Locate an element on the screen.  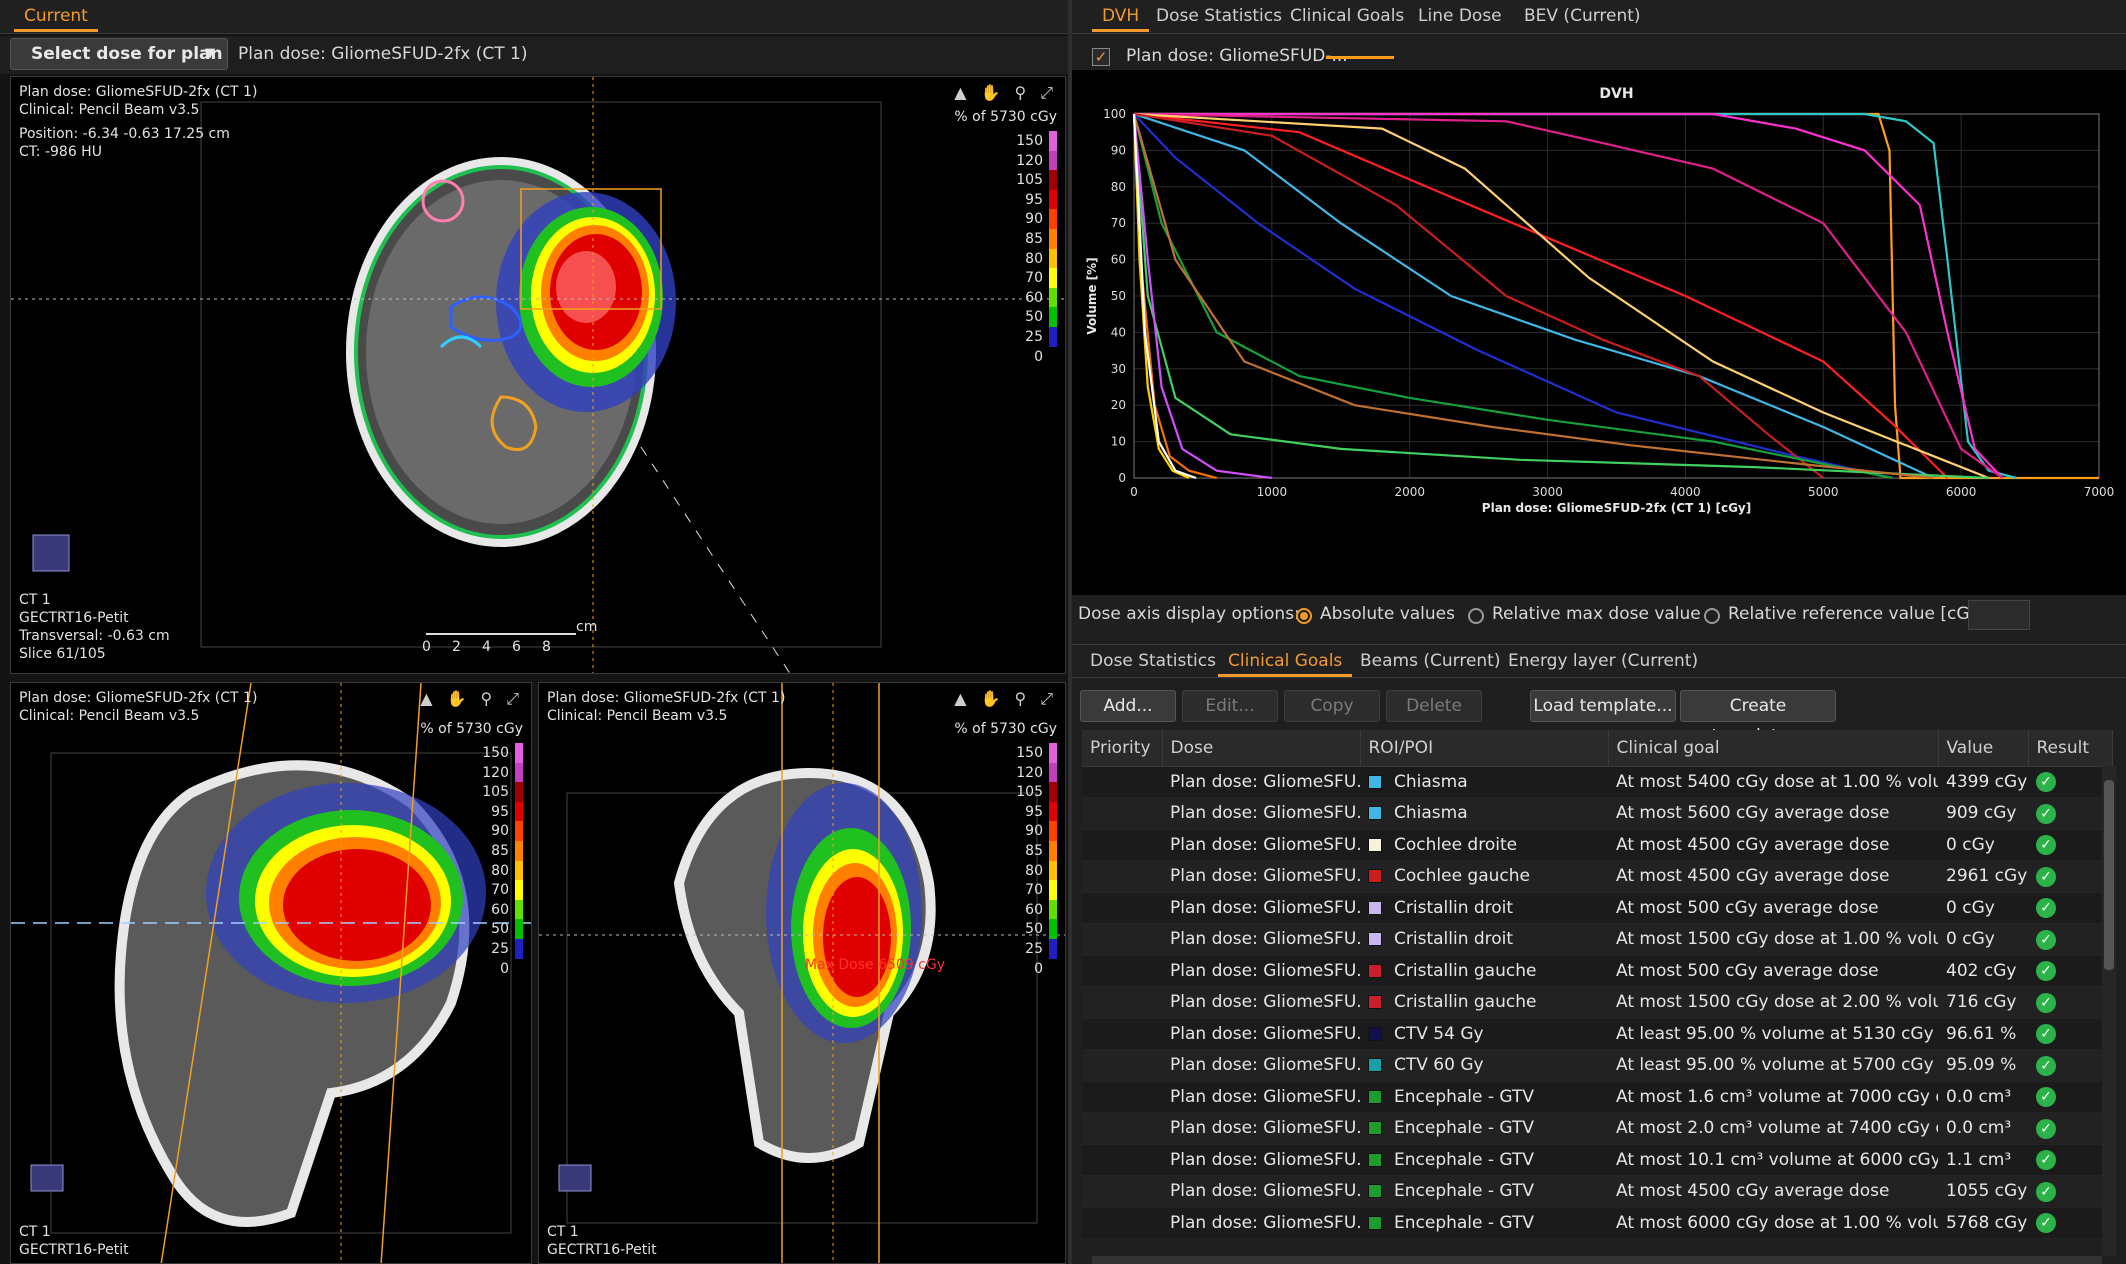
tab-dvh: DVH is located at coordinates (1121, 16).